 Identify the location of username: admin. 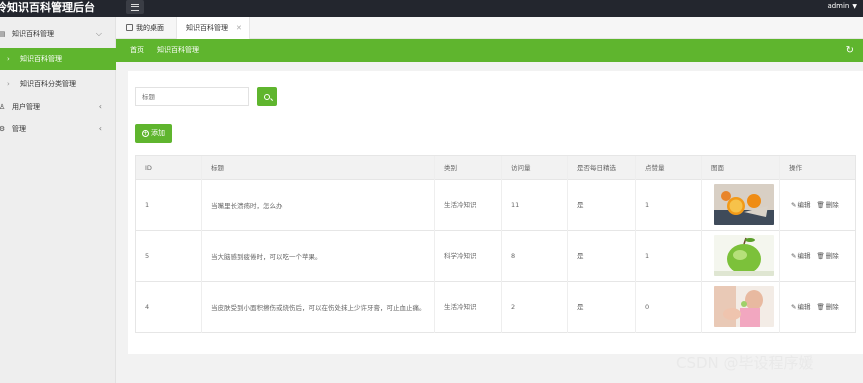
(838, 6).